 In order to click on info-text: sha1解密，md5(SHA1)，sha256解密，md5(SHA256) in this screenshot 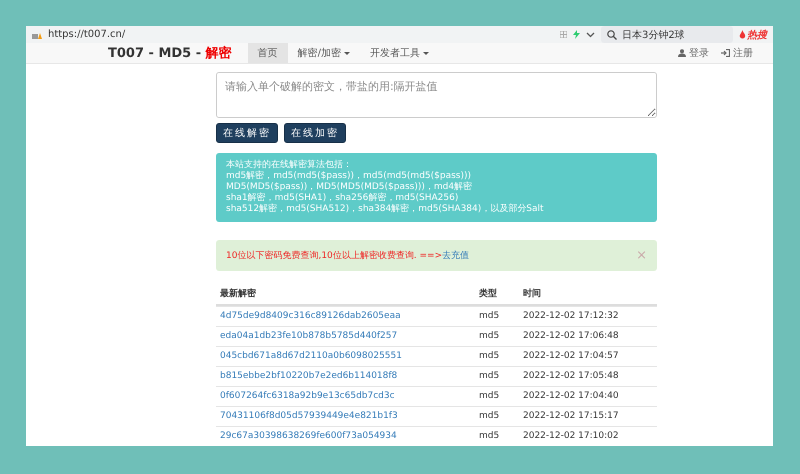, I will do `click(343, 198)`.